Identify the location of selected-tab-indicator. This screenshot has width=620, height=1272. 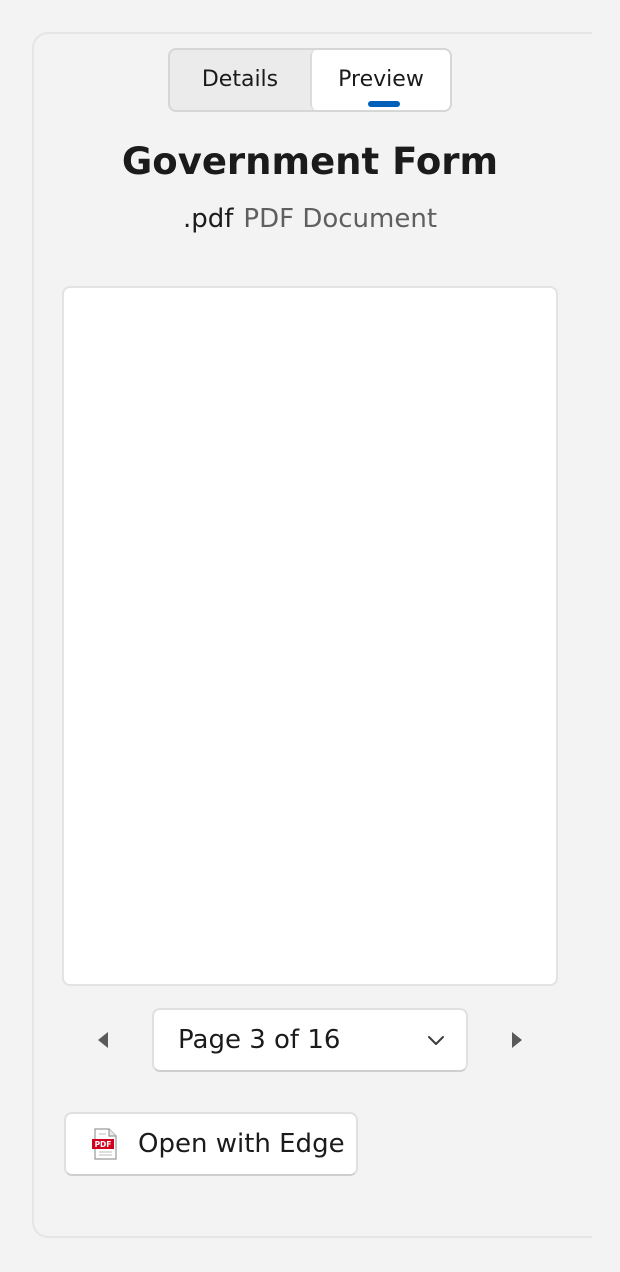
(384, 104).